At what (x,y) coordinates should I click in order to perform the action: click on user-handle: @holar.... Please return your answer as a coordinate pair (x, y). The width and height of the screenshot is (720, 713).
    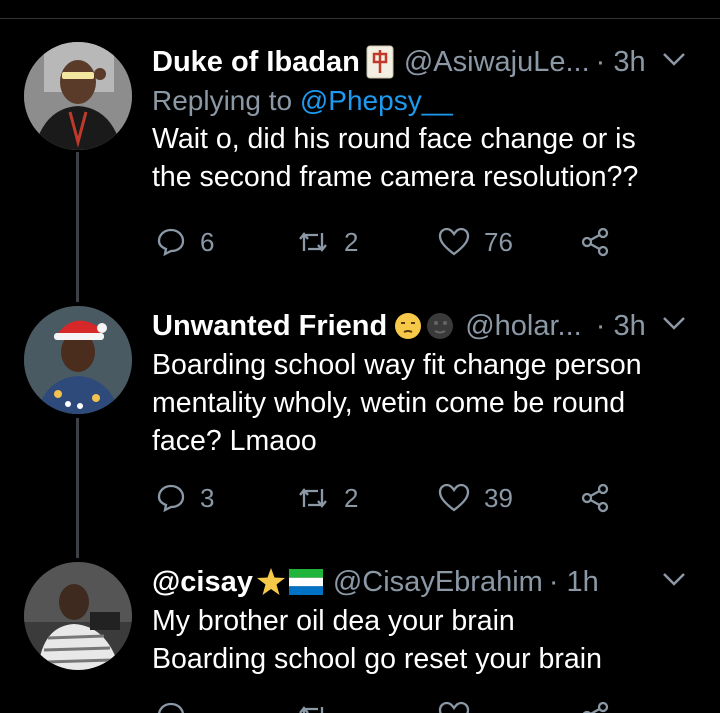
    Looking at the image, I should click on (523, 326).